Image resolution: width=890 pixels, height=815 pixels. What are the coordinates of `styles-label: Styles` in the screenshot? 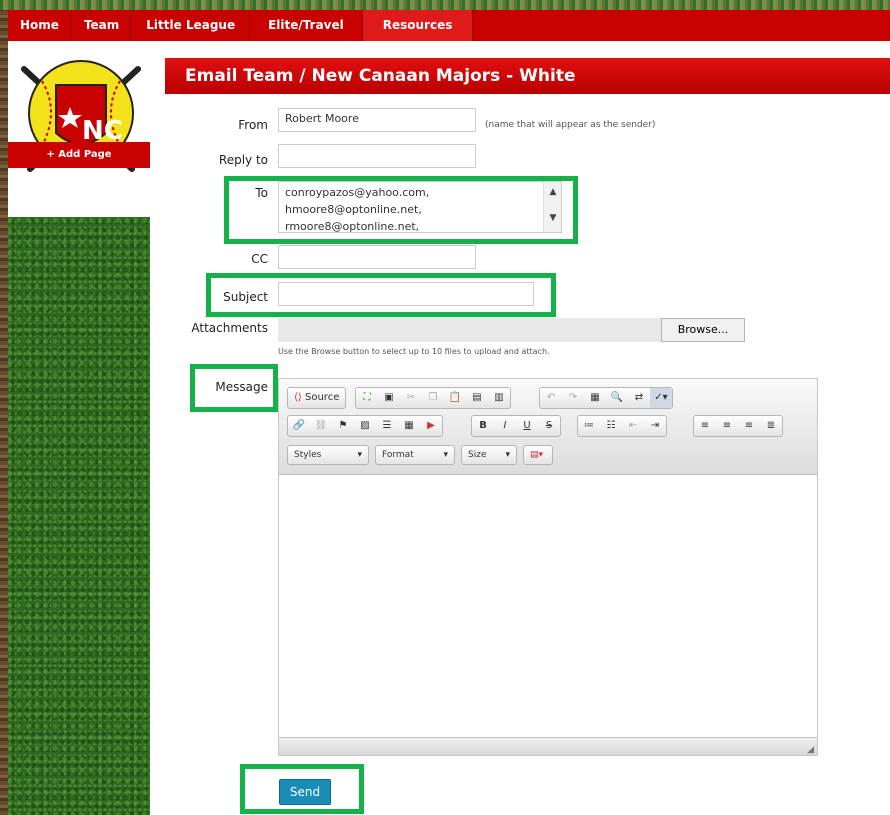 It's located at (308, 455).